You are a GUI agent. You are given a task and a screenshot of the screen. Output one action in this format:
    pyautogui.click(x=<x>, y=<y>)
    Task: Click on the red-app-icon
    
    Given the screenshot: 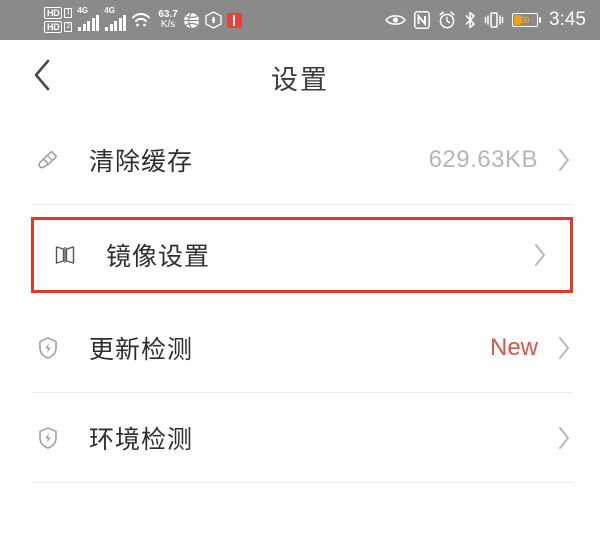 What is the action you would take?
    pyautogui.click(x=234, y=20)
    